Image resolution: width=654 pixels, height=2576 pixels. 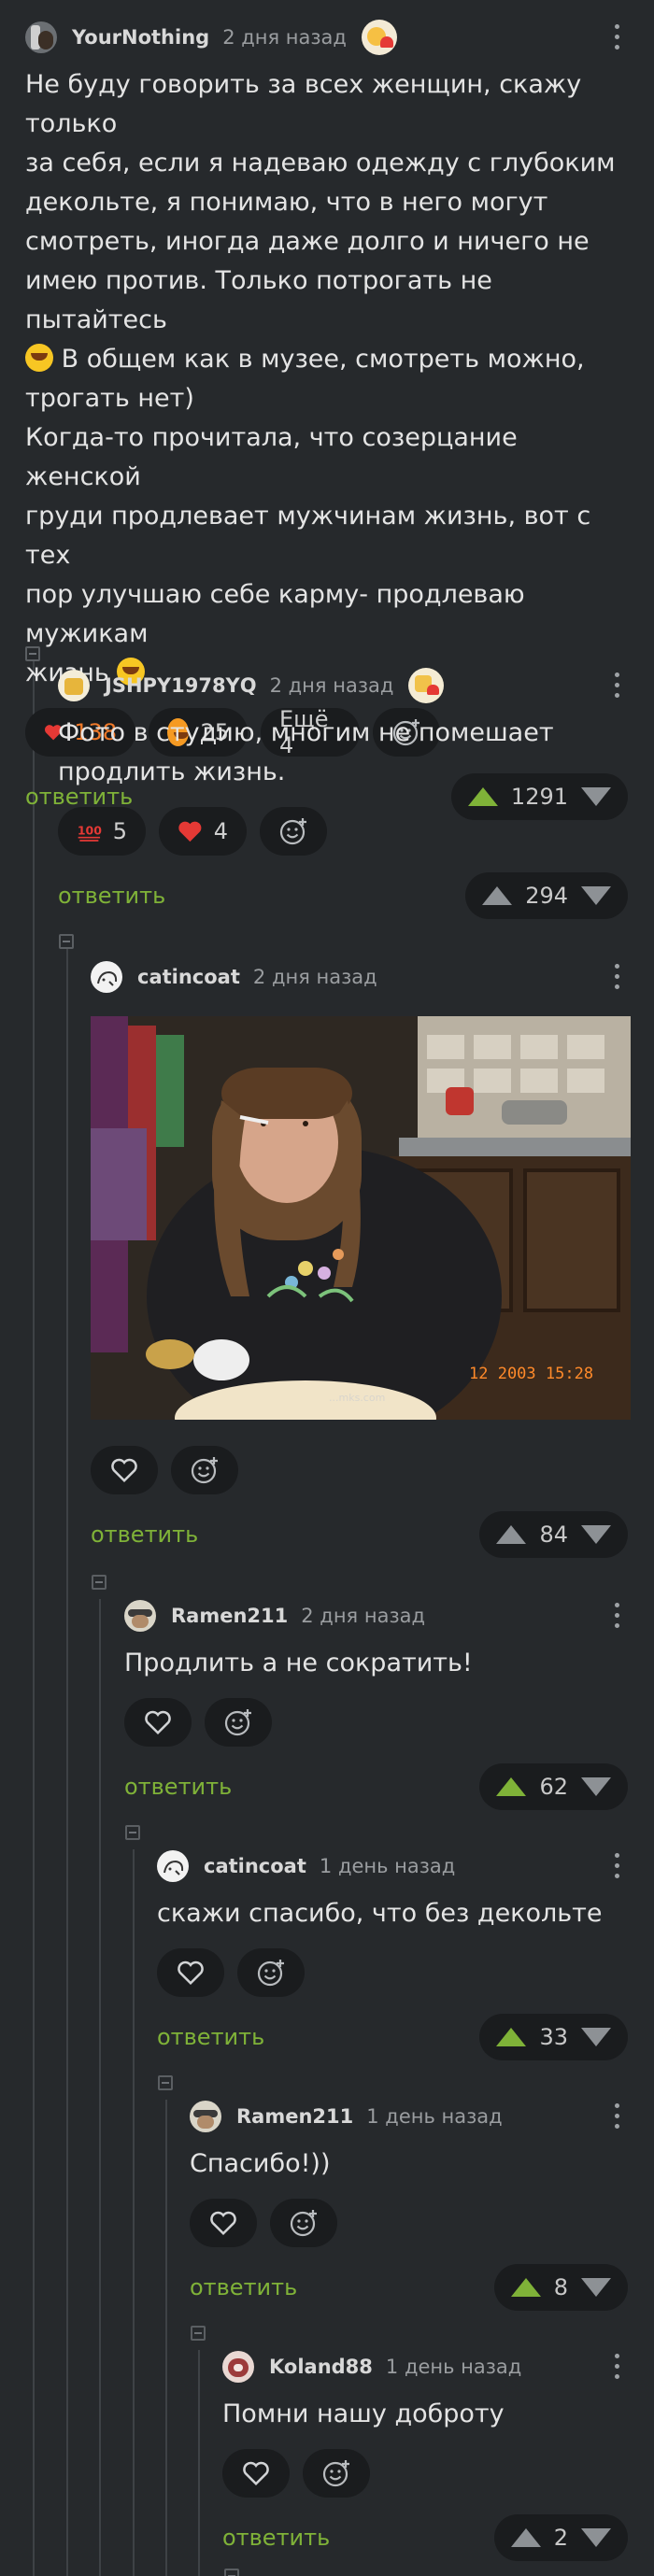 I want to click on comment-actions: ответить 2, so click(x=425, y=2537).